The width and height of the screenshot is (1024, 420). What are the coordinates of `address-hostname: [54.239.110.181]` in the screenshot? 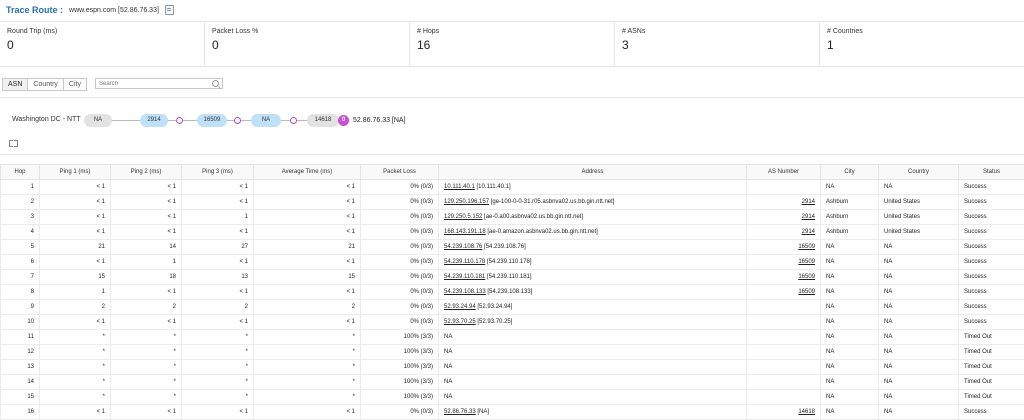 It's located at (509, 277).